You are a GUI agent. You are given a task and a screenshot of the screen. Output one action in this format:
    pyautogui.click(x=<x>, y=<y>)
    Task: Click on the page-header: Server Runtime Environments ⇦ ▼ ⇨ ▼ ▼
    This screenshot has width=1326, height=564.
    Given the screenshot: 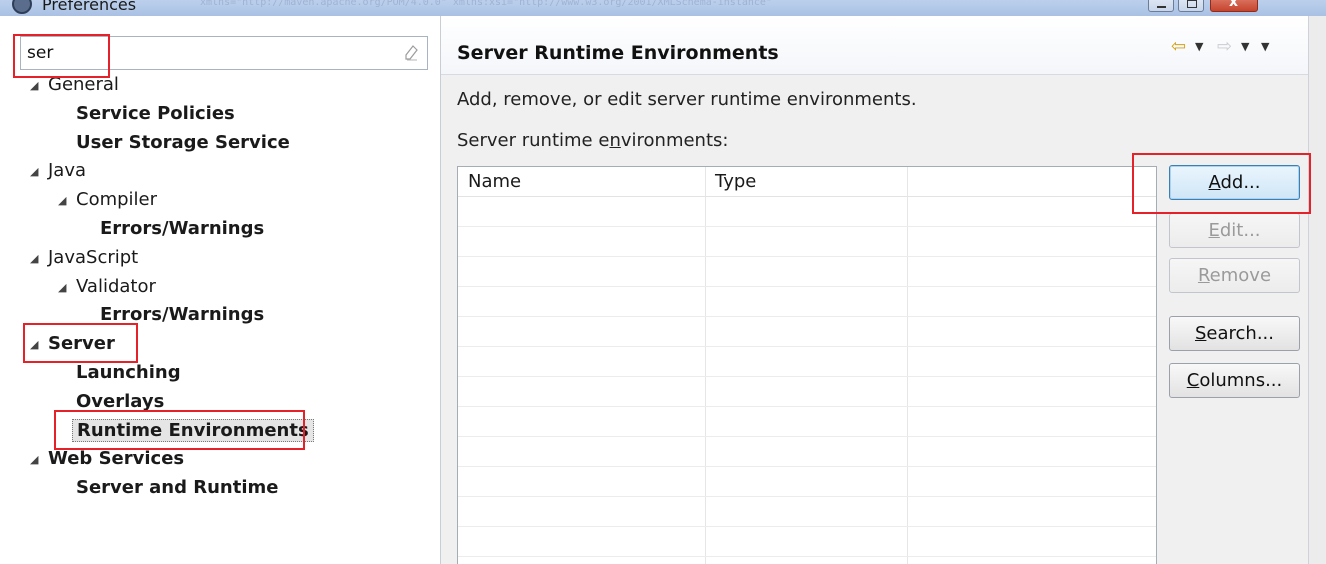 What is the action you would take?
    pyautogui.click(x=874, y=45)
    